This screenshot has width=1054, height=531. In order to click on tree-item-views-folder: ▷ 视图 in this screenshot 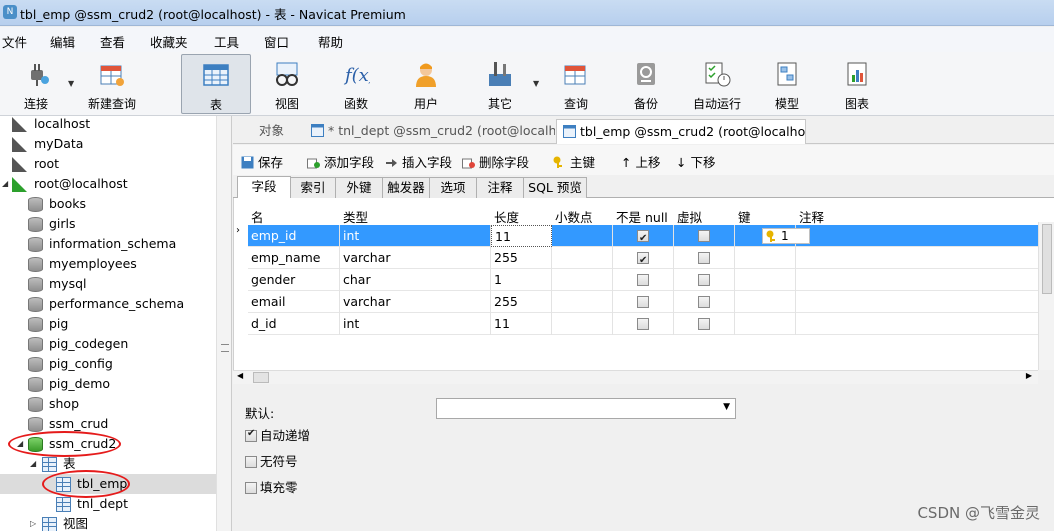, I will do `click(108, 522)`.